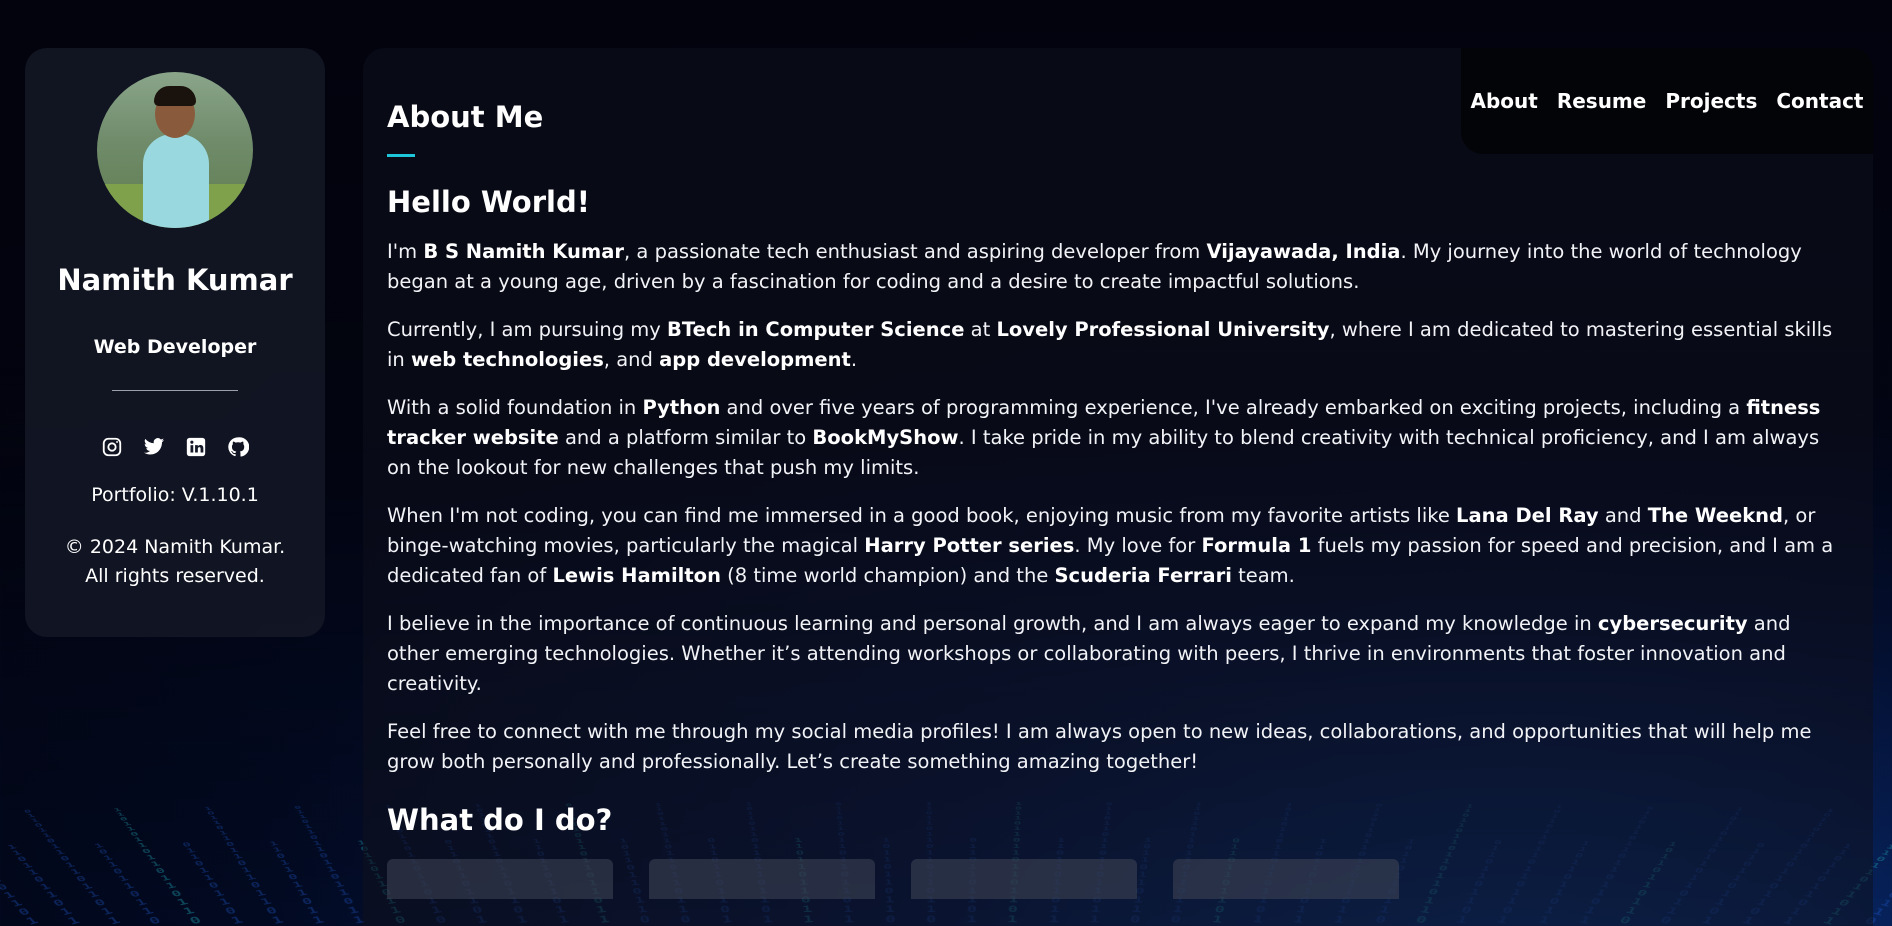  I want to click on profile-role: Web Developer, so click(175, 347).